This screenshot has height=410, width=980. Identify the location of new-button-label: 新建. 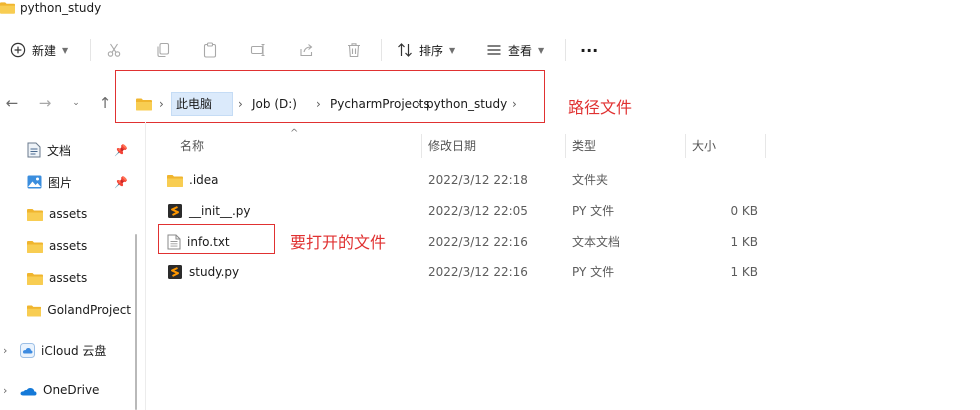
(44, 50).